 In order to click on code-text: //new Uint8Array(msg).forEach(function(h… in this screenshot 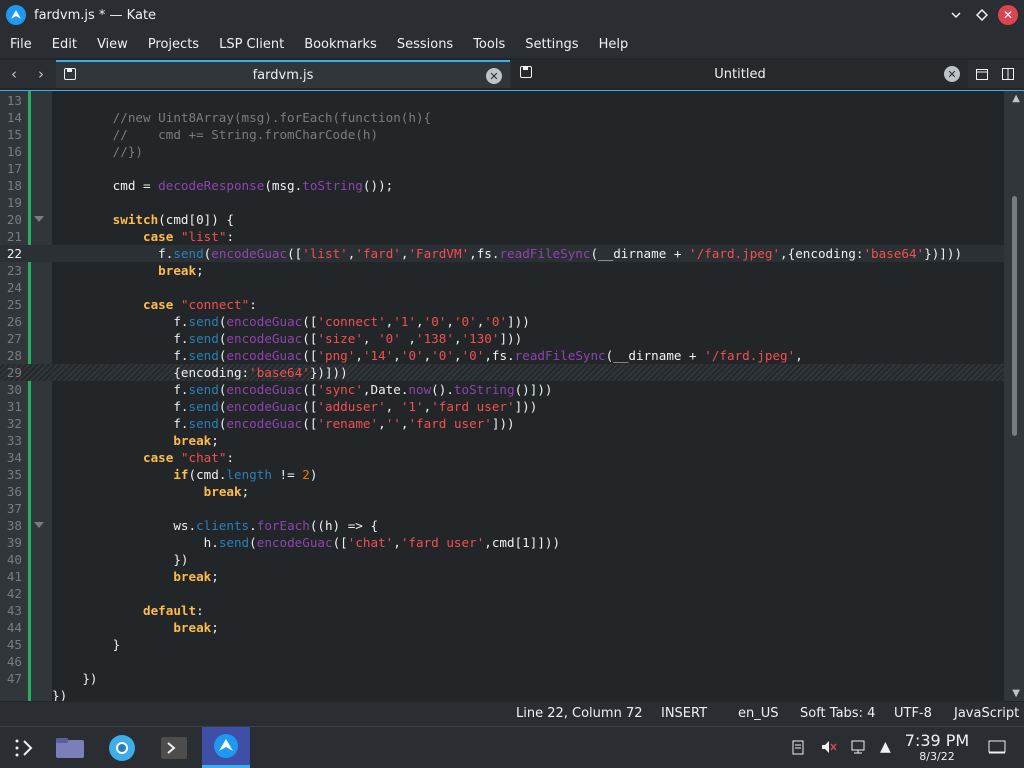, I will do `click(241, 117)`.